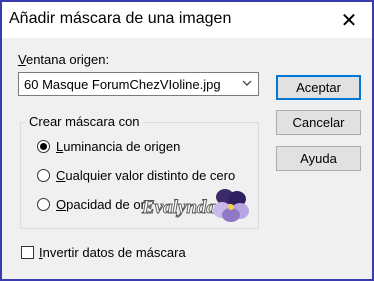 This screenshot has height=281, width=374. Describe the element at coordinates (231, 205) in the screenshot. I see `pansy-flower-icon` at that location.